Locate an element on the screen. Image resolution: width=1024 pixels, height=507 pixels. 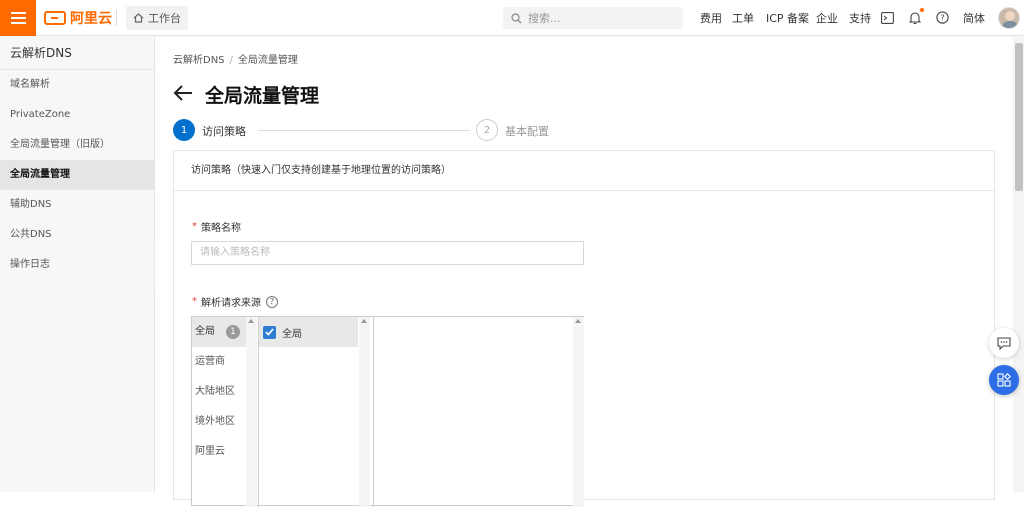
workbench-button: 工作台 is located at coordinates (157, 18).